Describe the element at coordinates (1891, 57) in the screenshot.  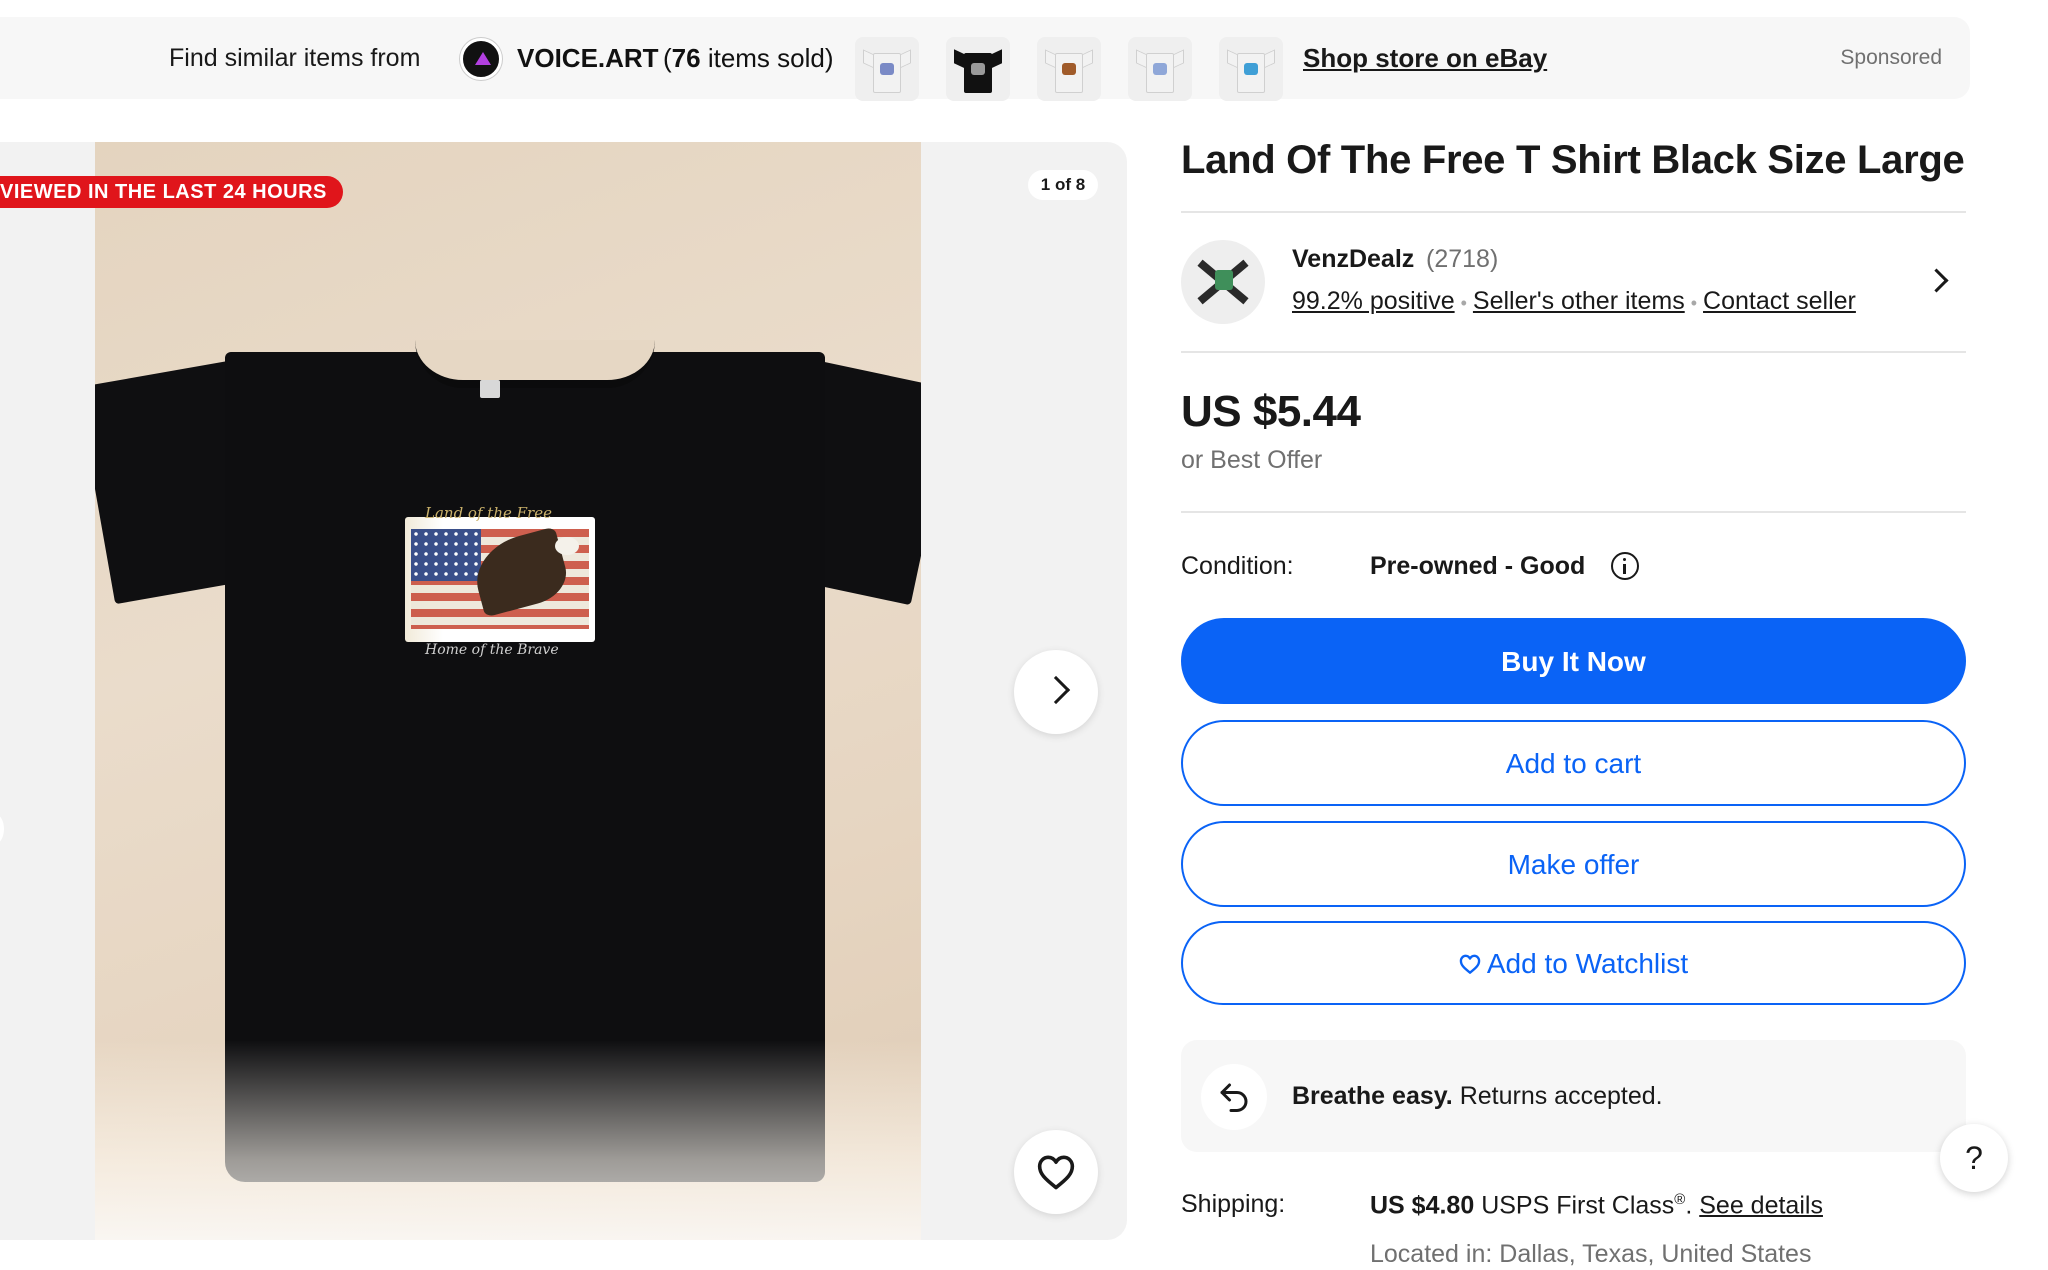
I see `sponsored-label: Sponsored` at that location.